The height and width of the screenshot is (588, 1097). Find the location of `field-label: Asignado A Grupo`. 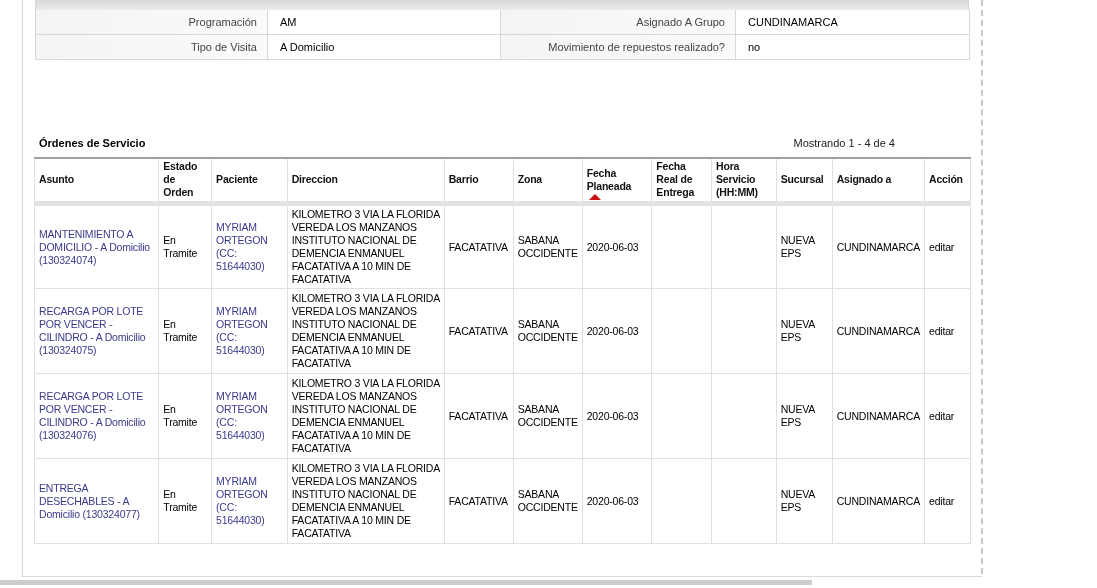

field-label: Asignado A Grupo is located at coordinates (618, 22).